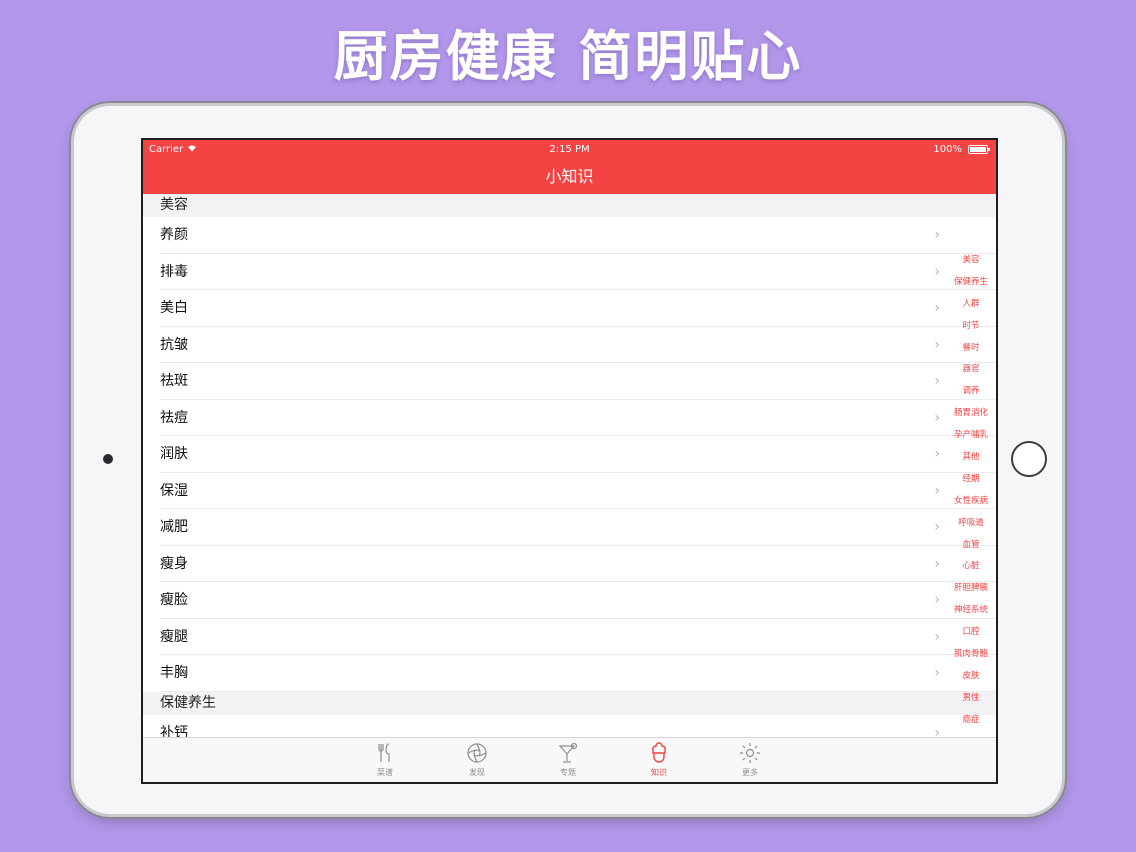 This screenshot has height=852, width=1136. What do you see at coordinates (659, 753) in the screenshot?
I see `chef-icon` at bounding box center [659, 753].